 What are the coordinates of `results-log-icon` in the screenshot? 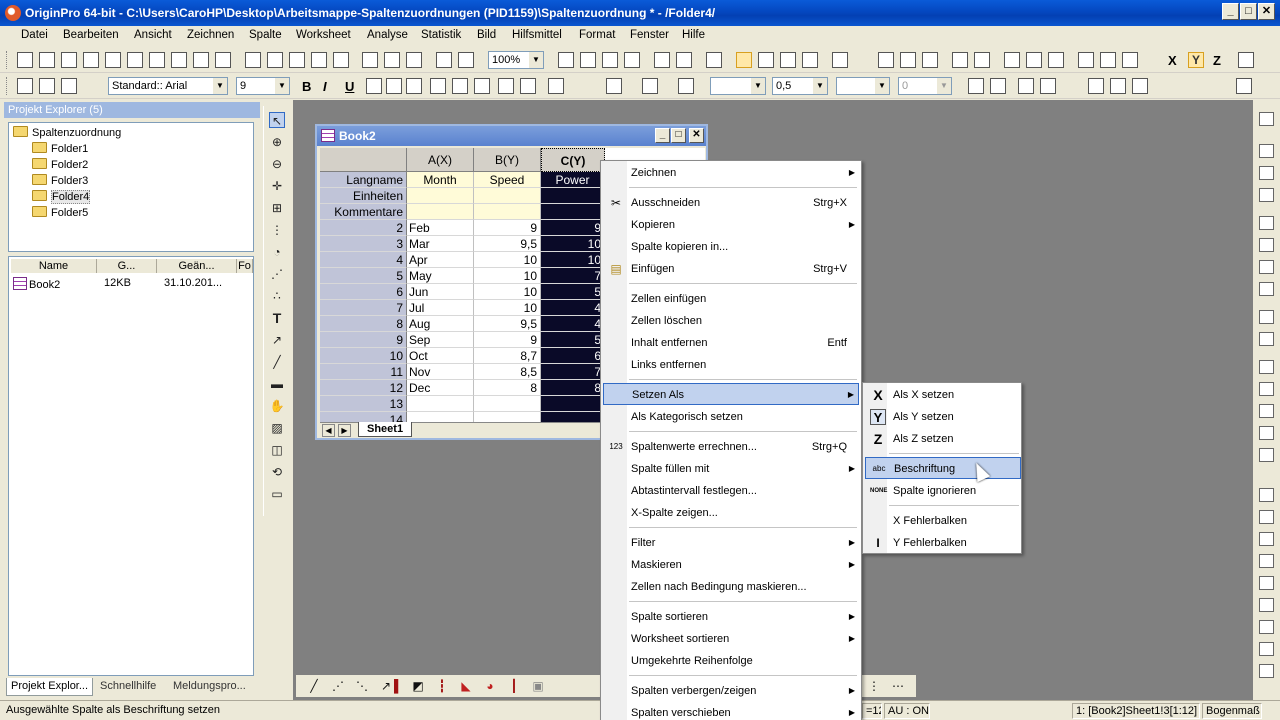 It's located at (684, 60).